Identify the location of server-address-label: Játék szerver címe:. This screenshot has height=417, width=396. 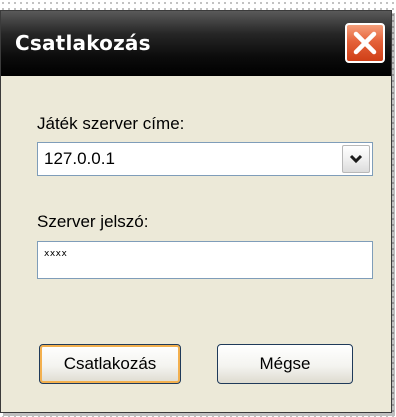
(111, 123).